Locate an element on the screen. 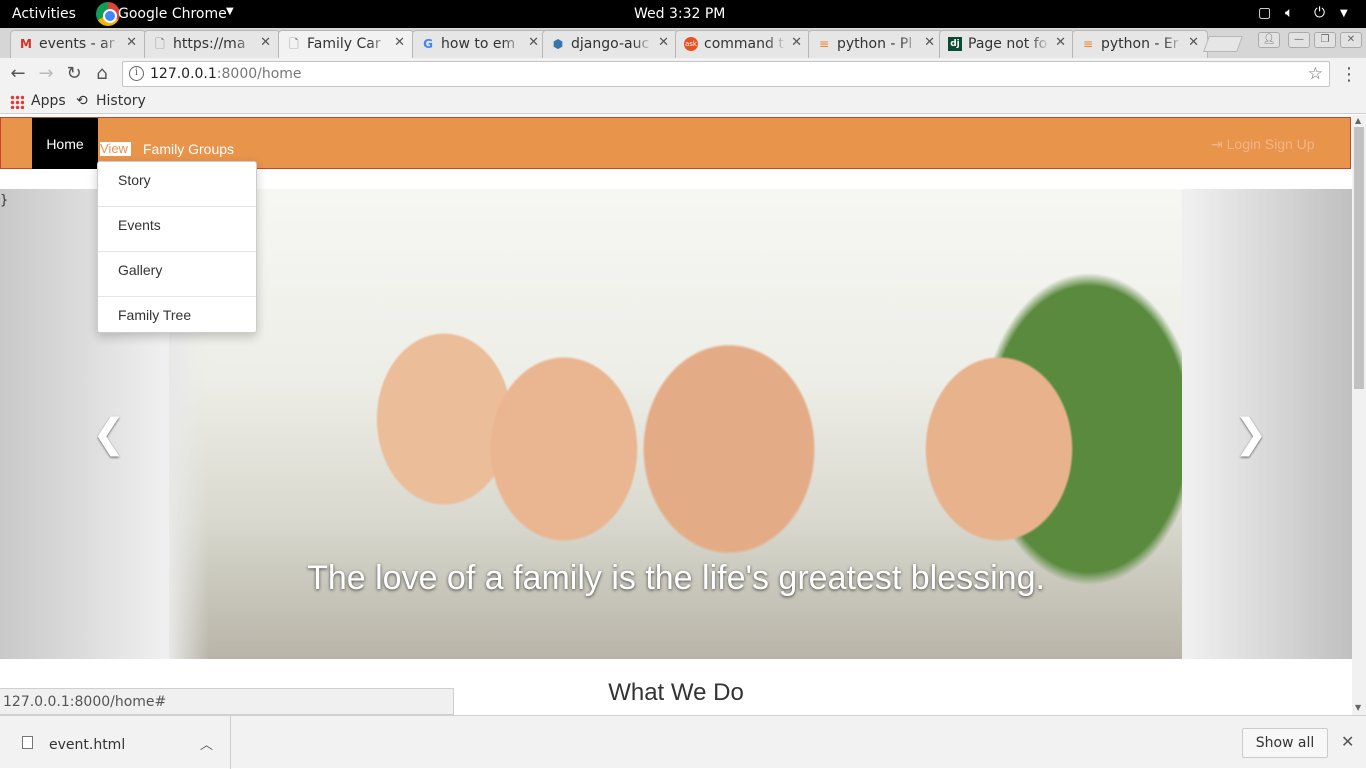  nav-view-dropdown-toggle: View is located at coordinates (115, 149).